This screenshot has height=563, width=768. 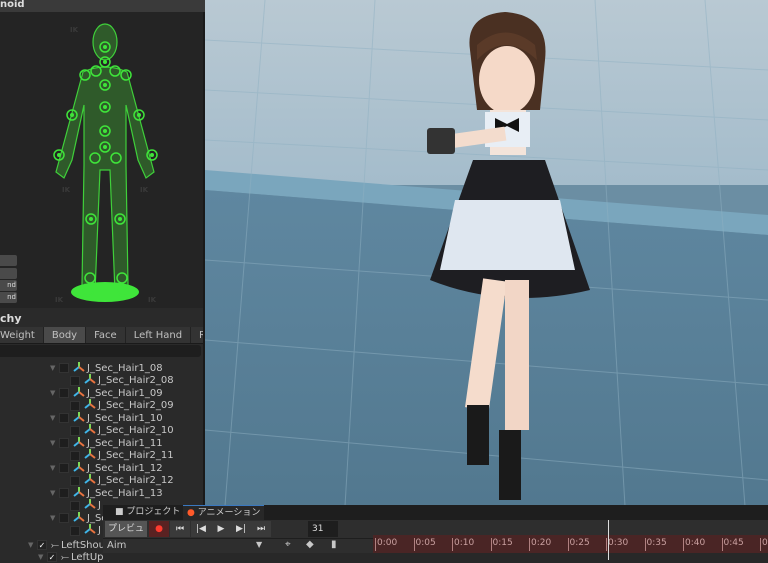 What do you see at coordinates (424, 544) in the screenshot?
I see `ruler-tick-label: 0:05` at bounding box center [424, 544].